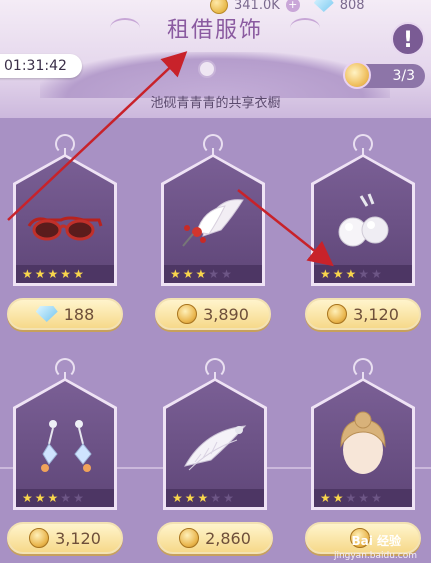 This screenshot has width=431, height=563. What do you see at coordinates (97, 136) in the screenshot?
I see `arrow-to-title` at bounding box center [97, 136].